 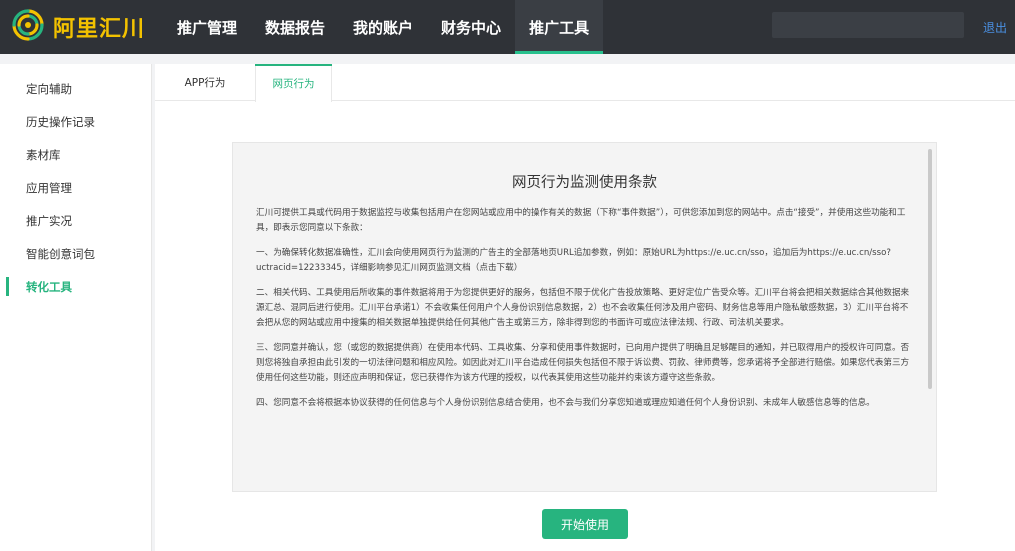 What do you see at coordinates (75, 121) in the screenshot?
I see `sidebar-item-history-log: 历史操作记录` at bounding box center [75, 121].